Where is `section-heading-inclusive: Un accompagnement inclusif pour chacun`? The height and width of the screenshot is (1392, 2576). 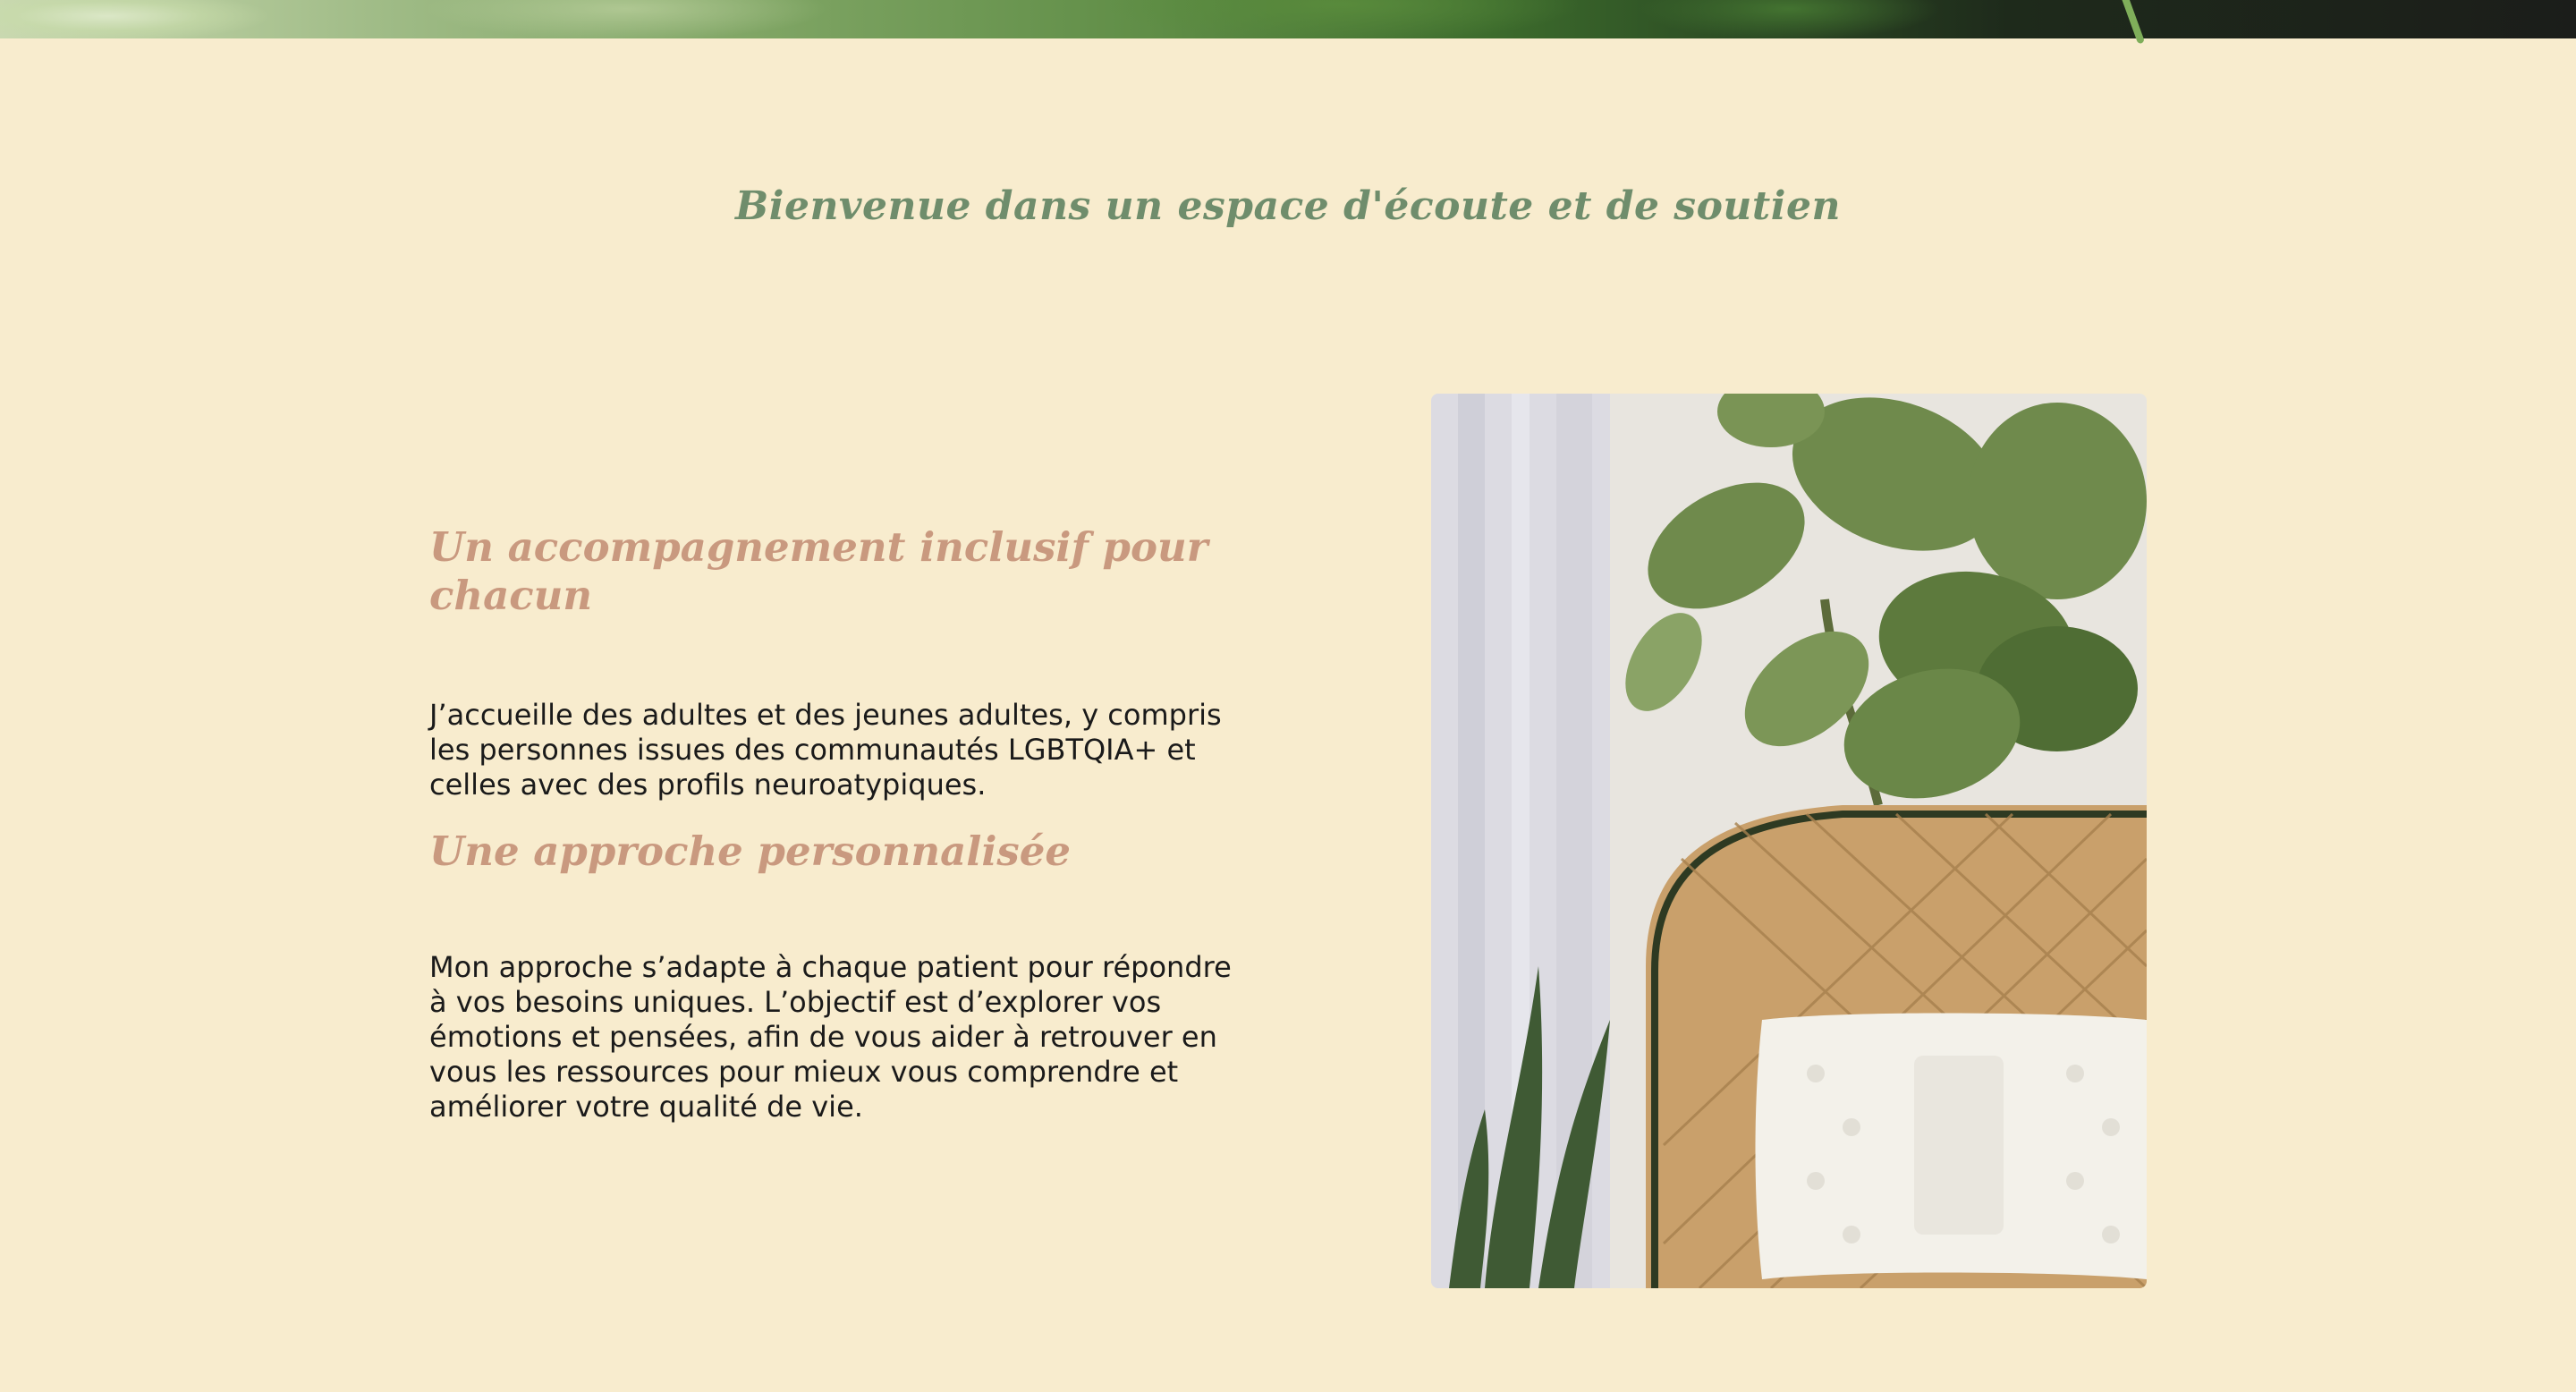 section-heading-inclusive: Un accompagnement inclusif pour chacun is located at coordinates (818, 571).